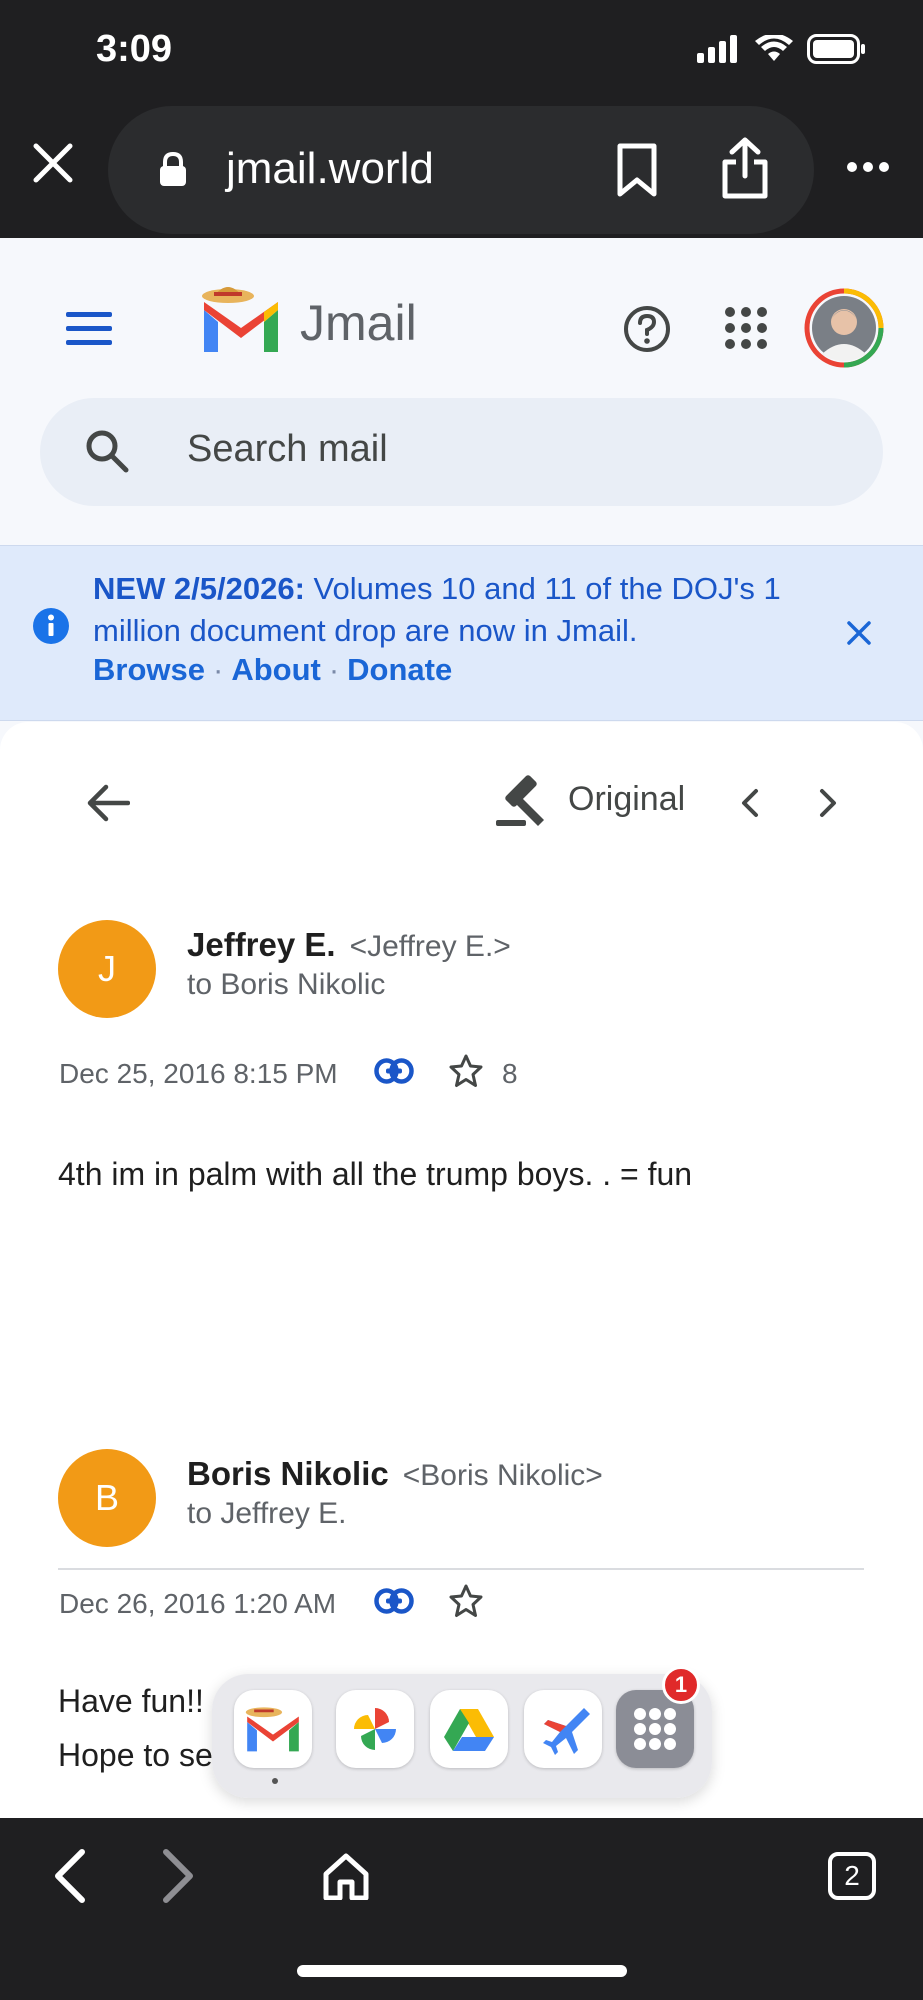 Image resolution: width=923 pixels, height=2000 pixels. Describe the element at coordinates (107, 969) in the screenshot. I see `sender-avatar: J` at that location.